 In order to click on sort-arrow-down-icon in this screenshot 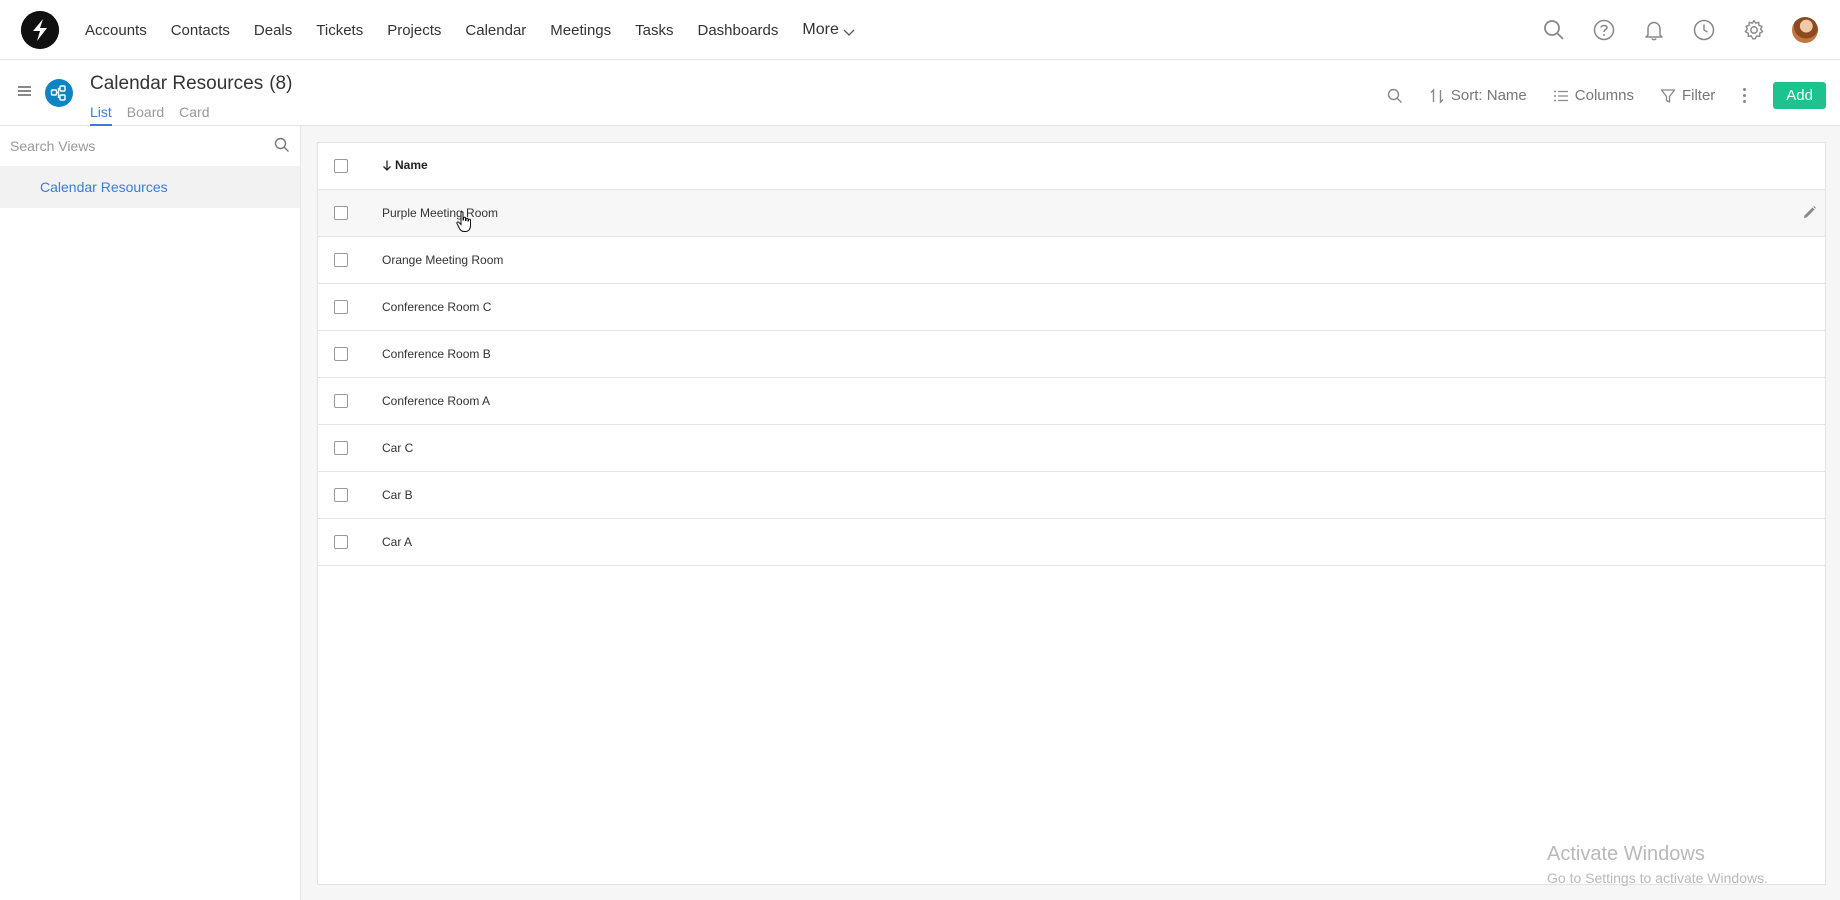, I will do `click(387, 165)`.